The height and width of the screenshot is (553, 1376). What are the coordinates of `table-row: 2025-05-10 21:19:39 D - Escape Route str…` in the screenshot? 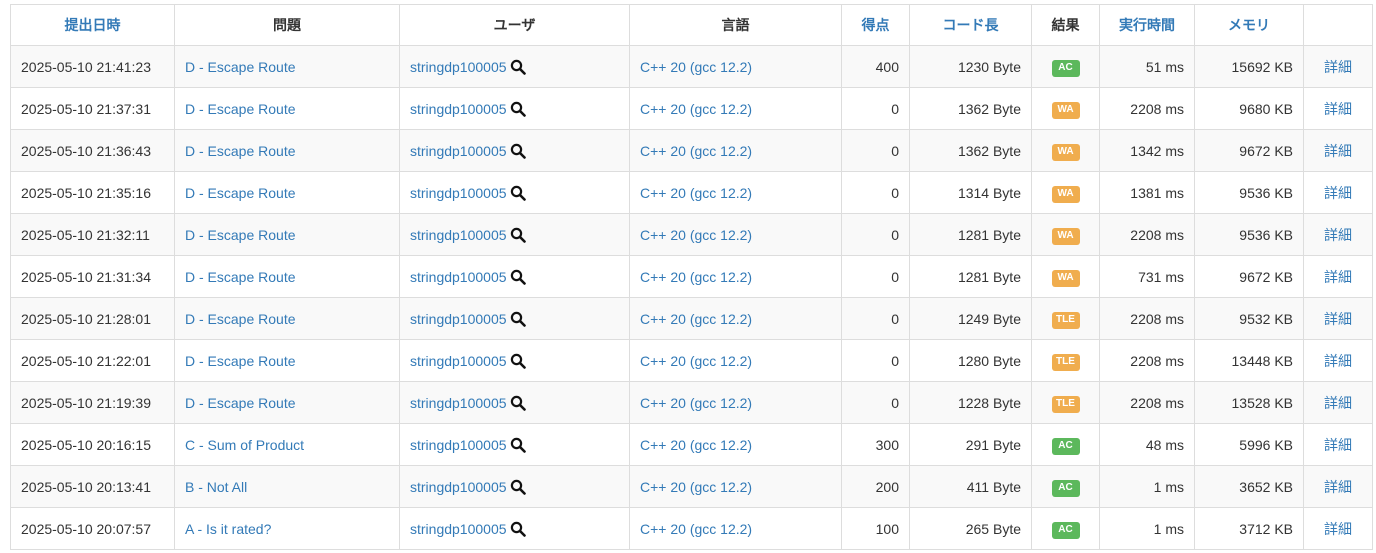 It's located at (691, 402).